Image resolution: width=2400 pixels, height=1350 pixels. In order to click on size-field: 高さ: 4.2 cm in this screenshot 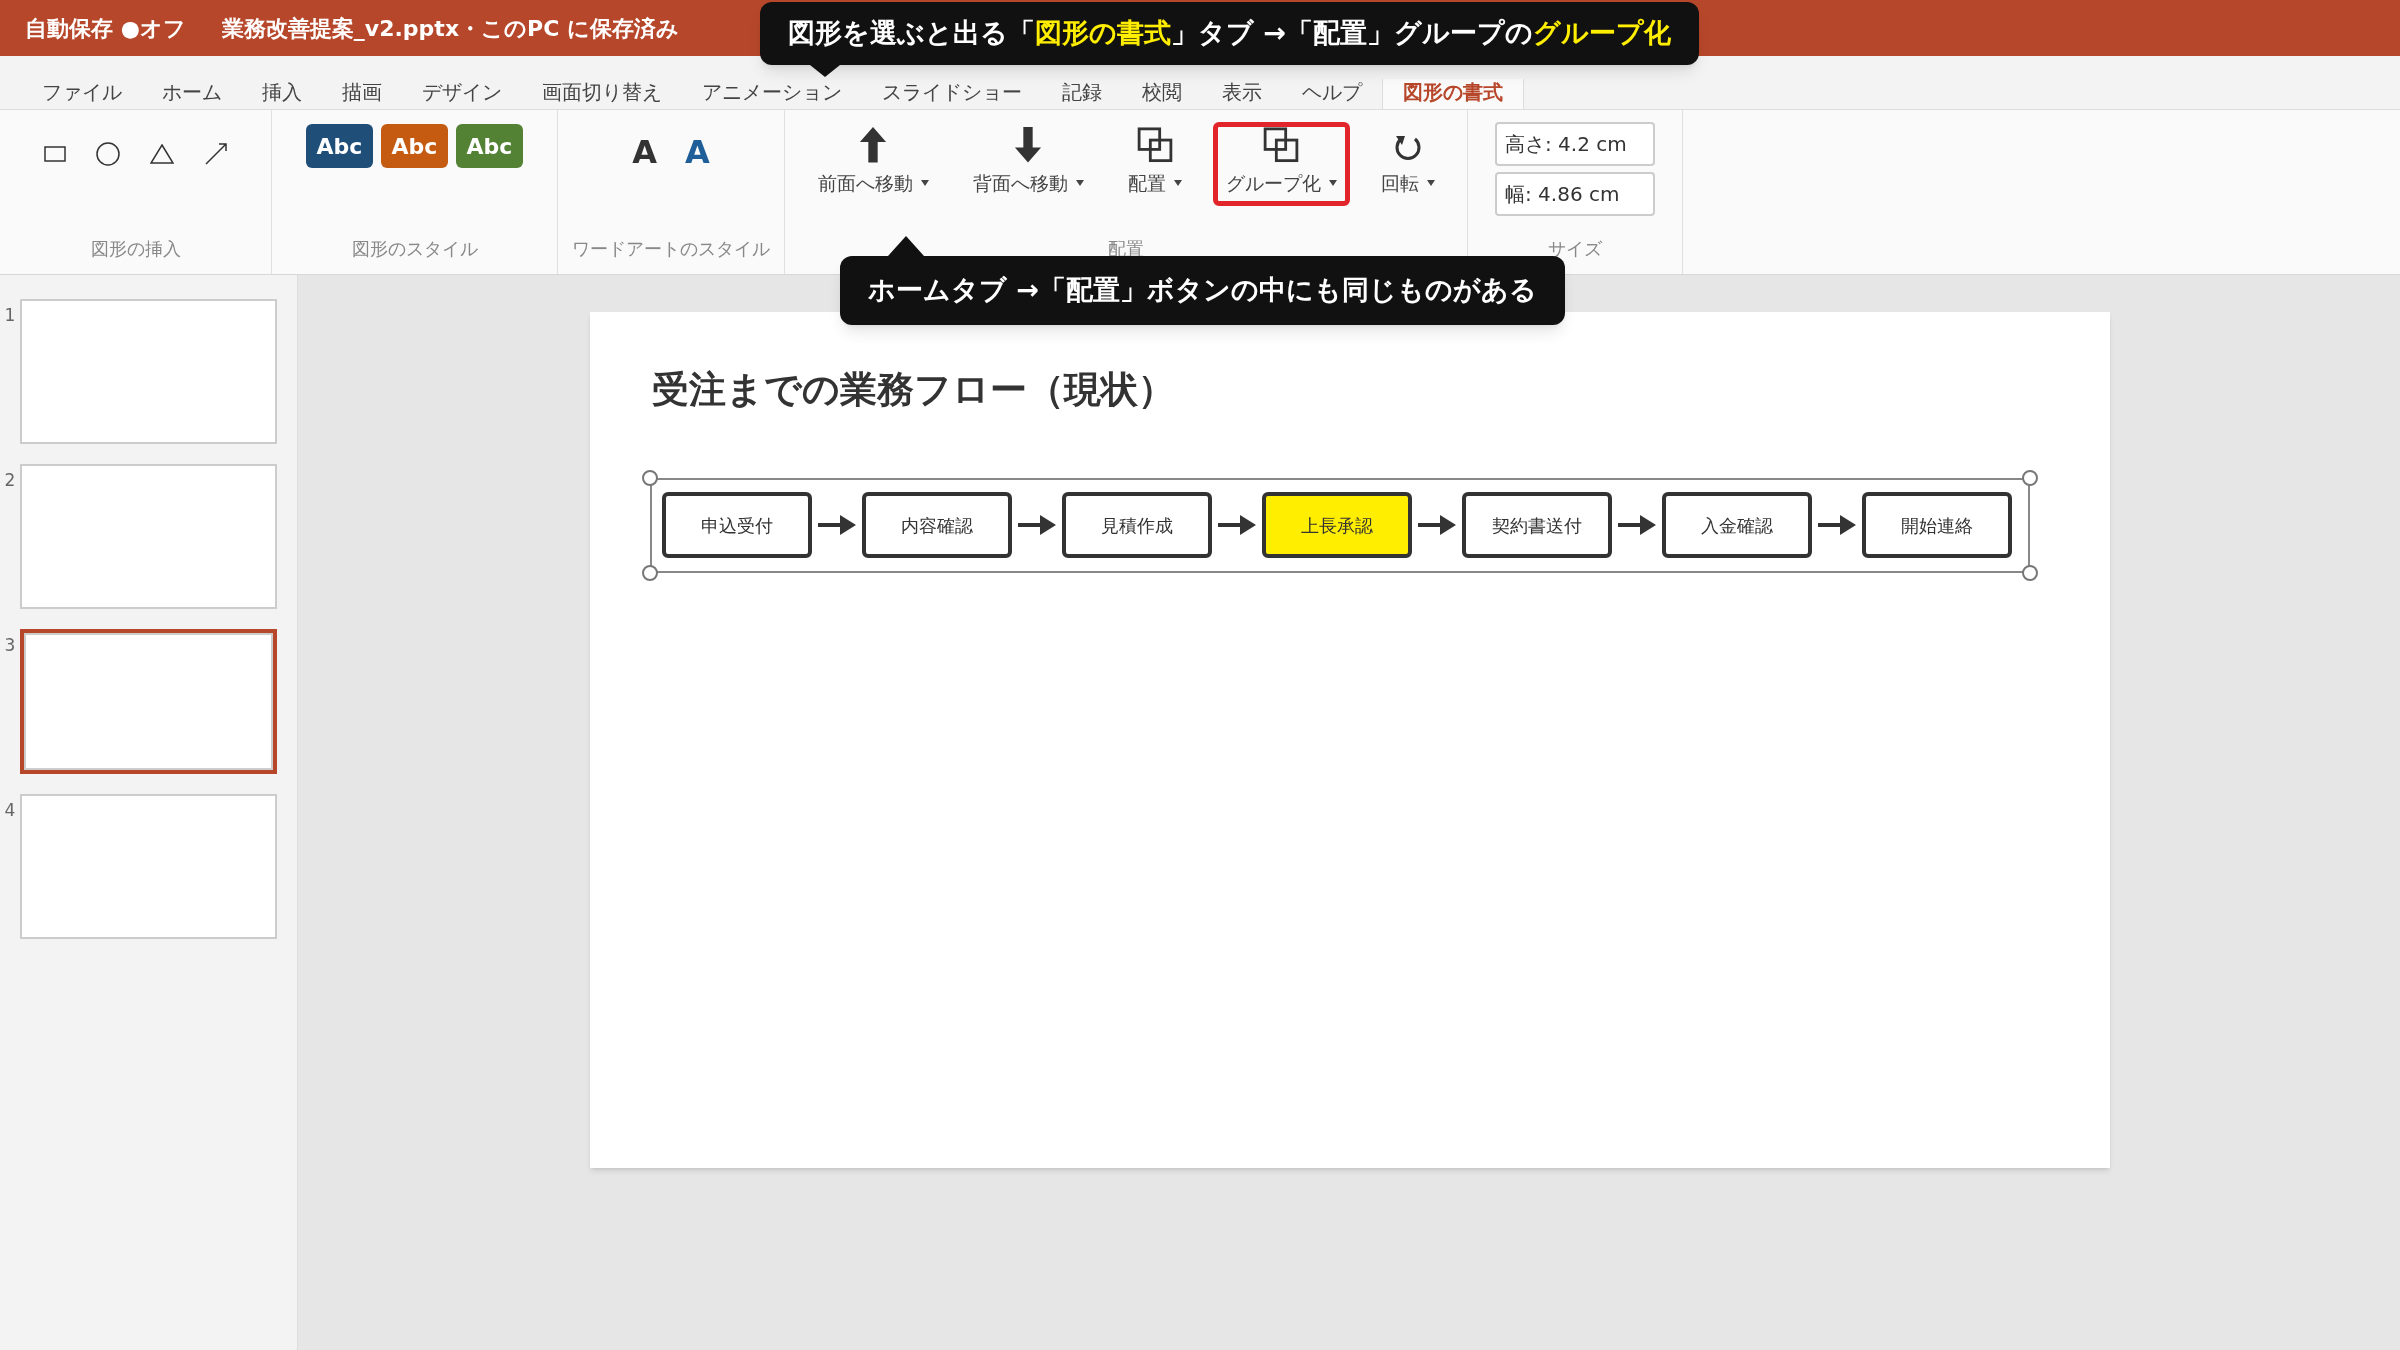, I will do `click(1575, 144)`.